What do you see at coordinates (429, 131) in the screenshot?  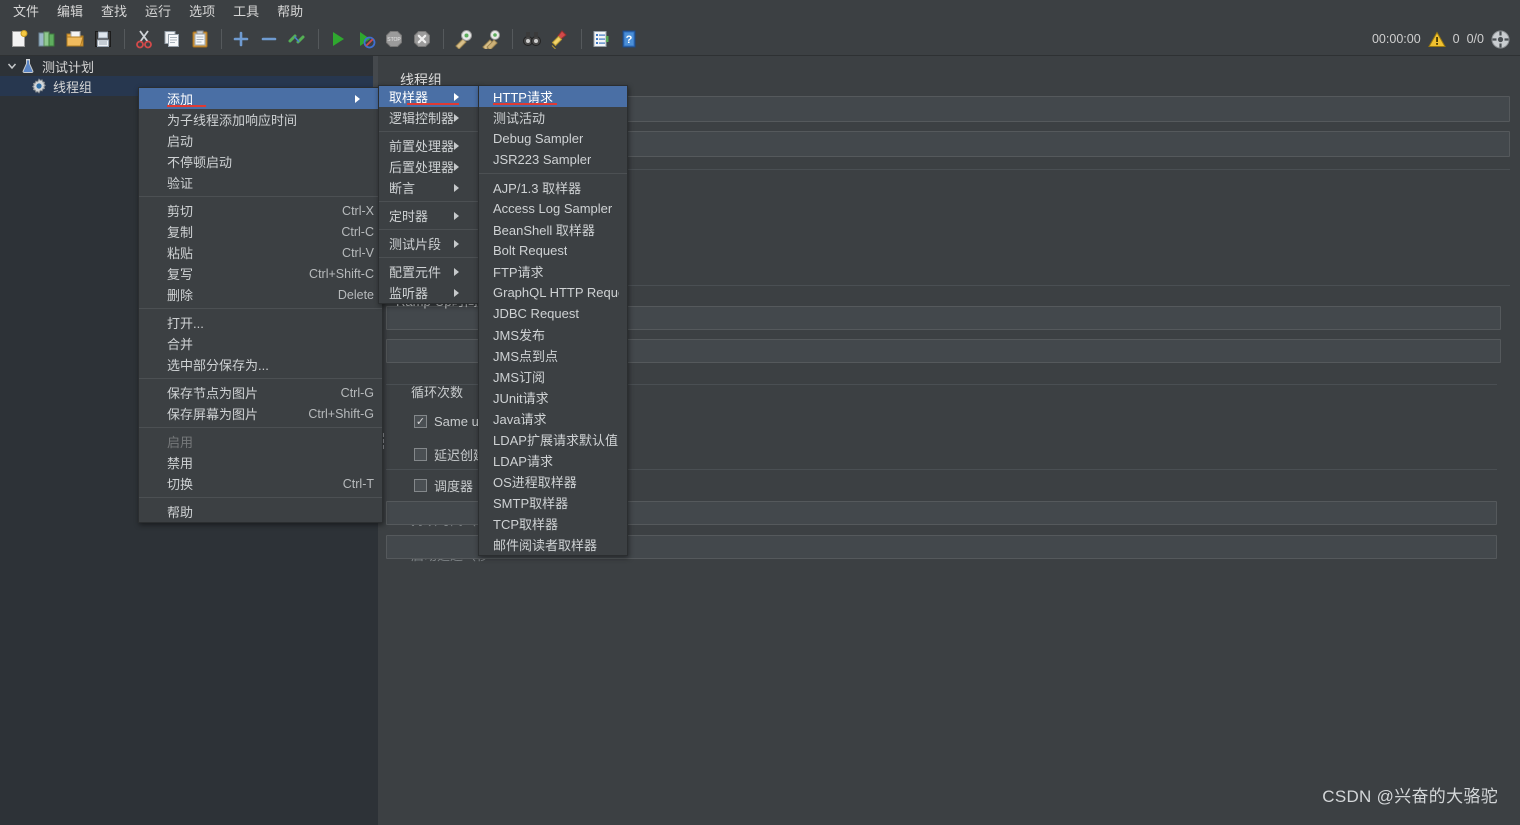 I see `menu-separator` at bounding box center [429, 131].